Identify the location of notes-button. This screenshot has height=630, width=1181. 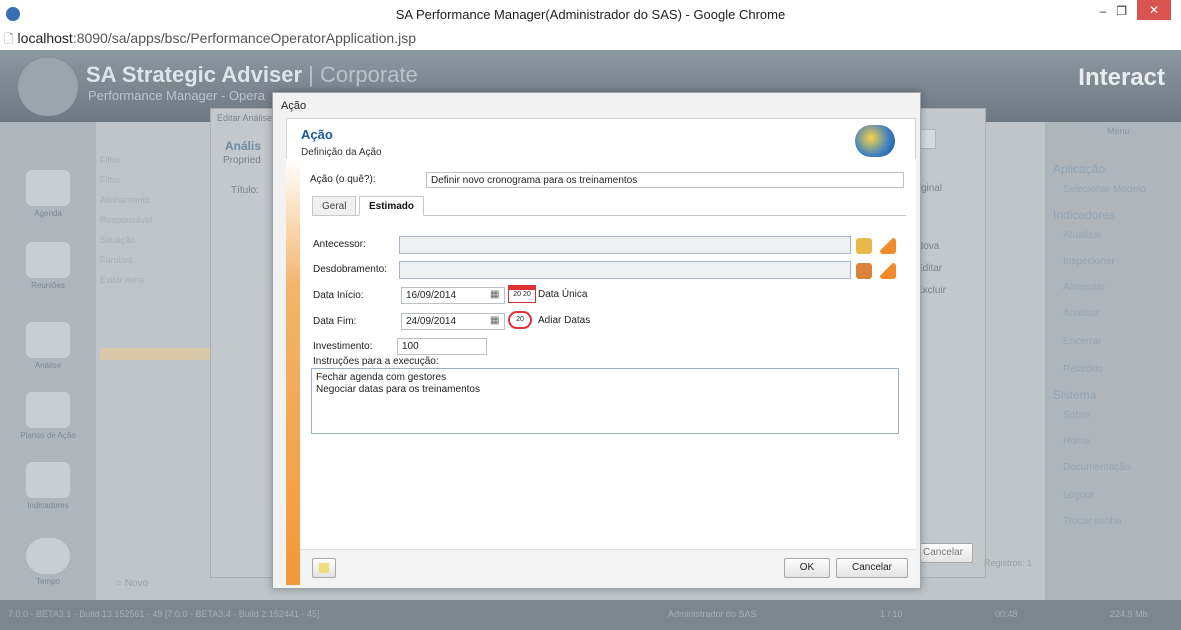
(324, 568).